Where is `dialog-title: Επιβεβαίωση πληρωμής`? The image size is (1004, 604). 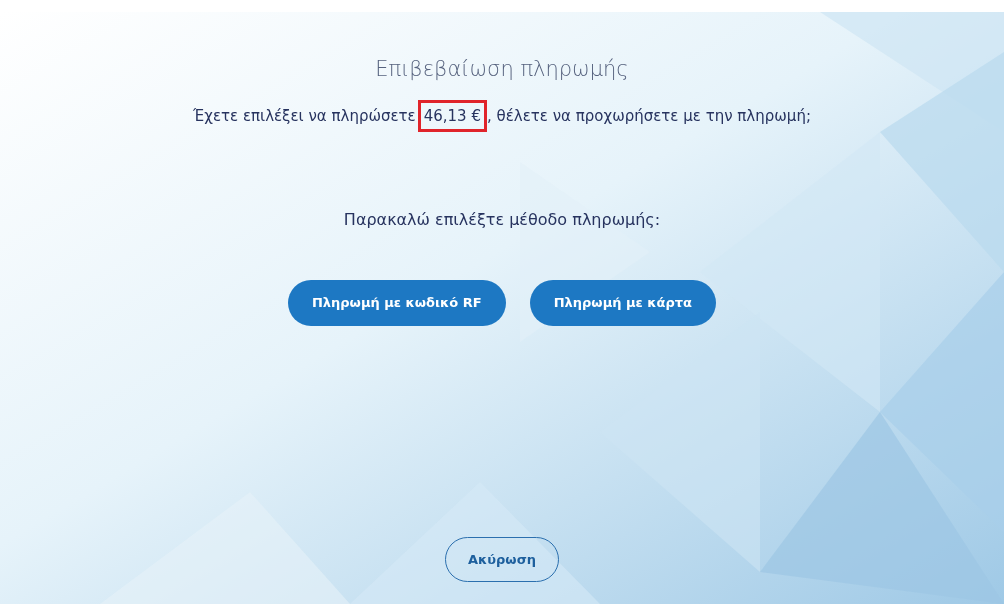
dialog-title: Επιβεβαίωση πληρωμής is located at coordinates (502, 69).